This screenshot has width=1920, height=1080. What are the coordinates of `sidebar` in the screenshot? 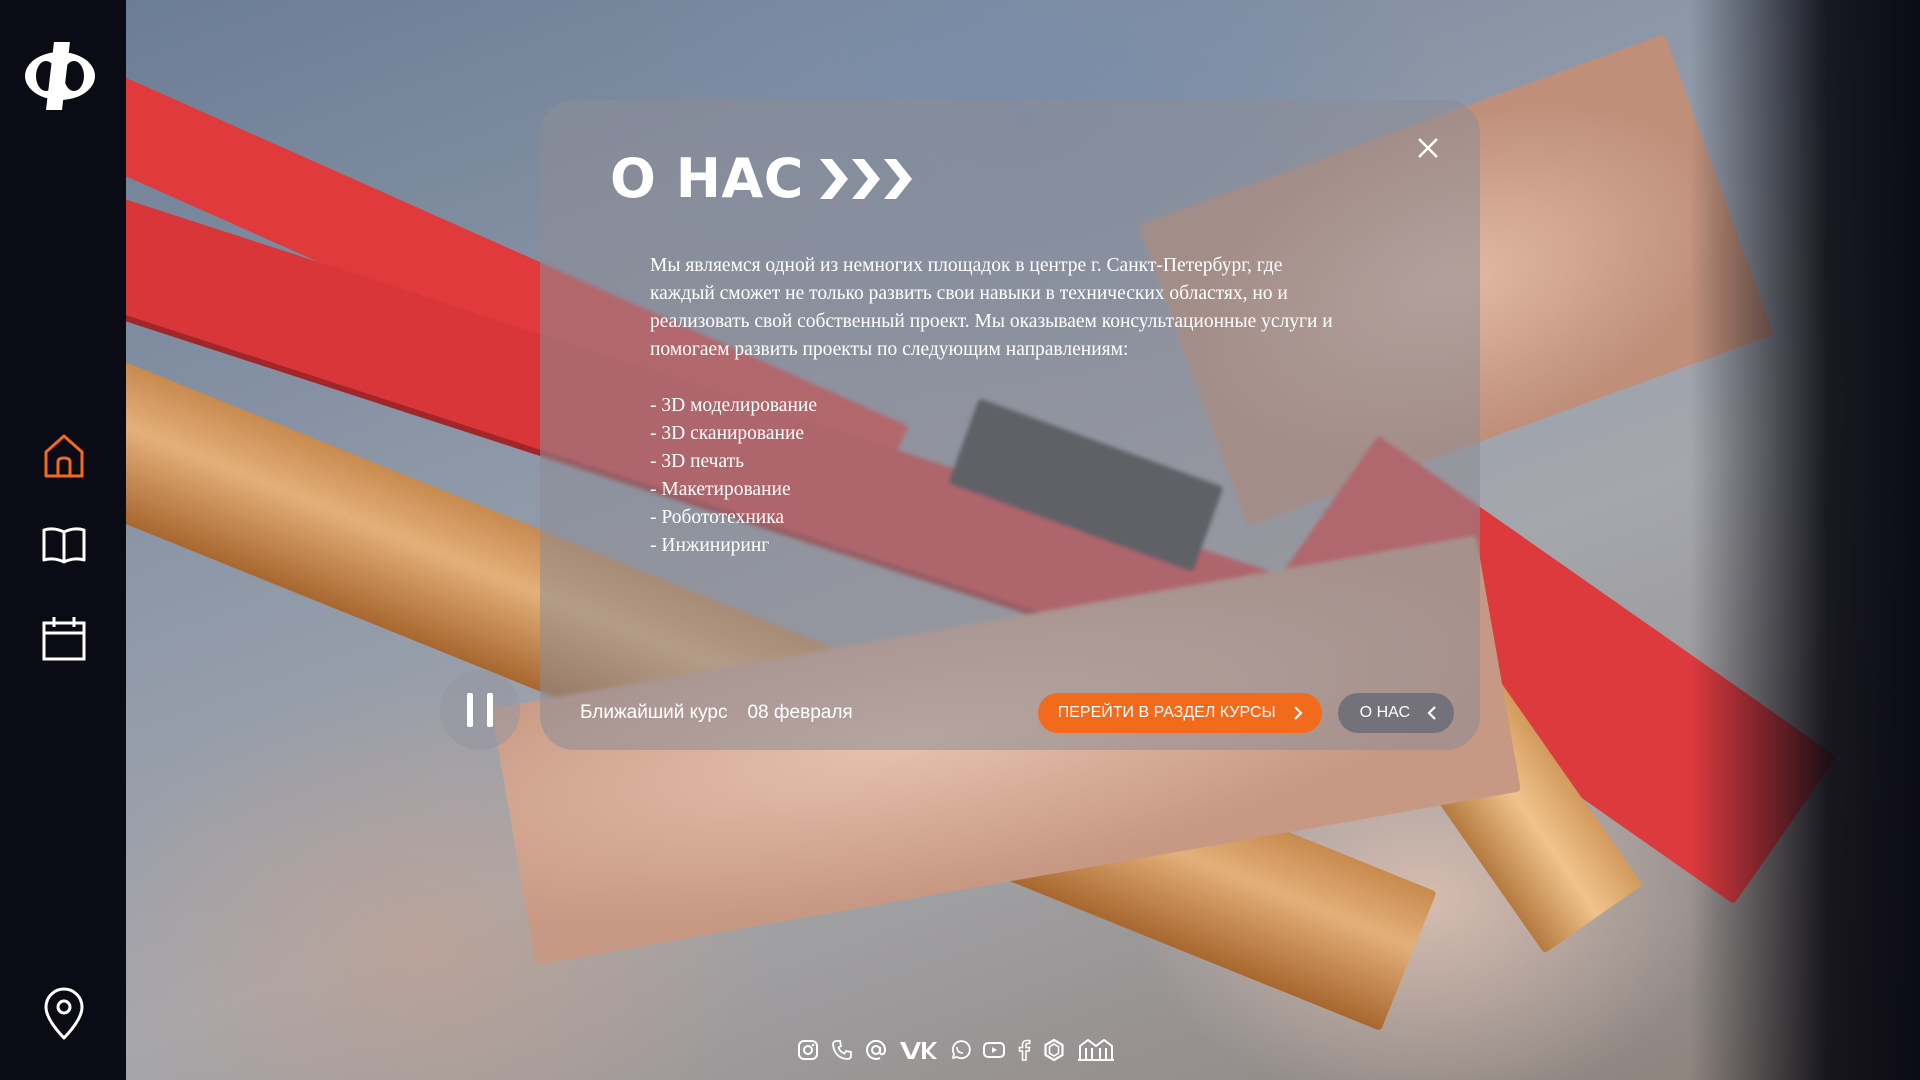 It's located at (63, 540).